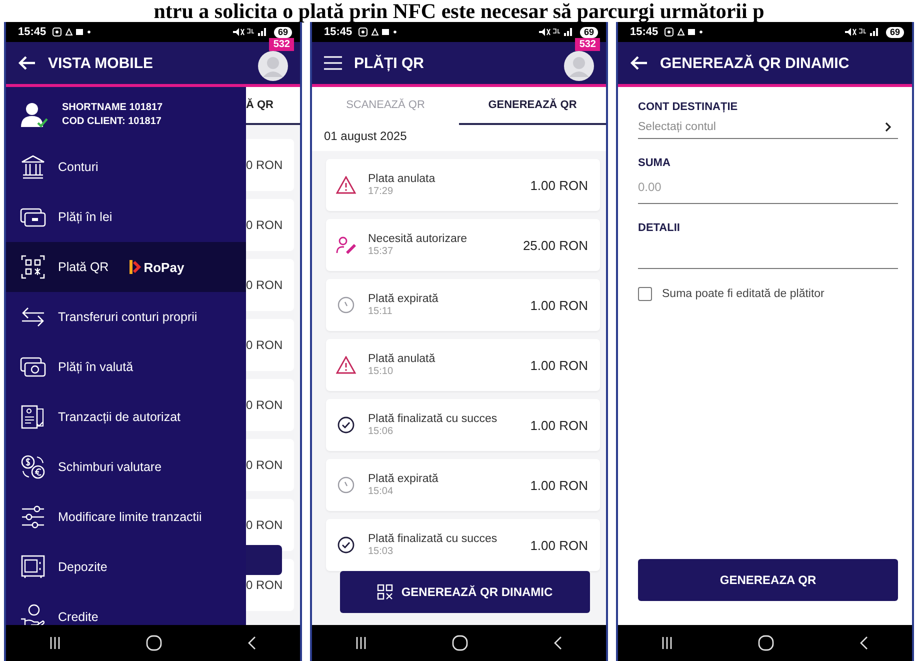 The width and height of the screenshot is (918, 661). I want to click on menu-item: Conturi, so click(126, 167).